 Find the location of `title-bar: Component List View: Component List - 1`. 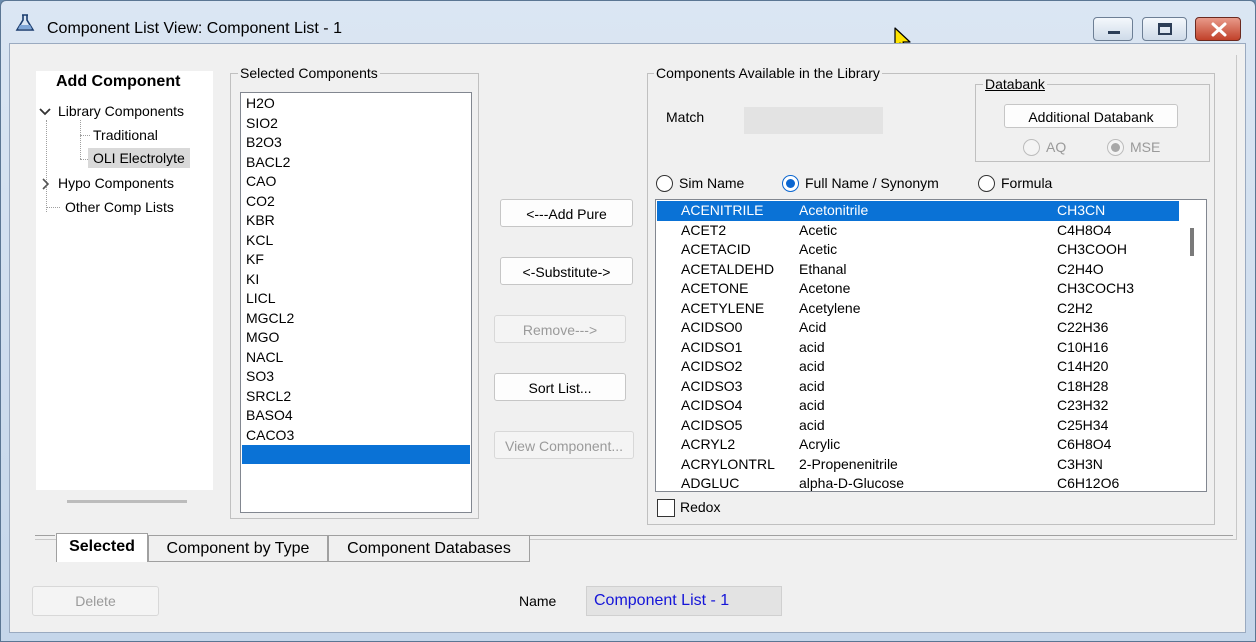

title-bar: Component List View: Component List - 1 is located at coordinates (628, 22).